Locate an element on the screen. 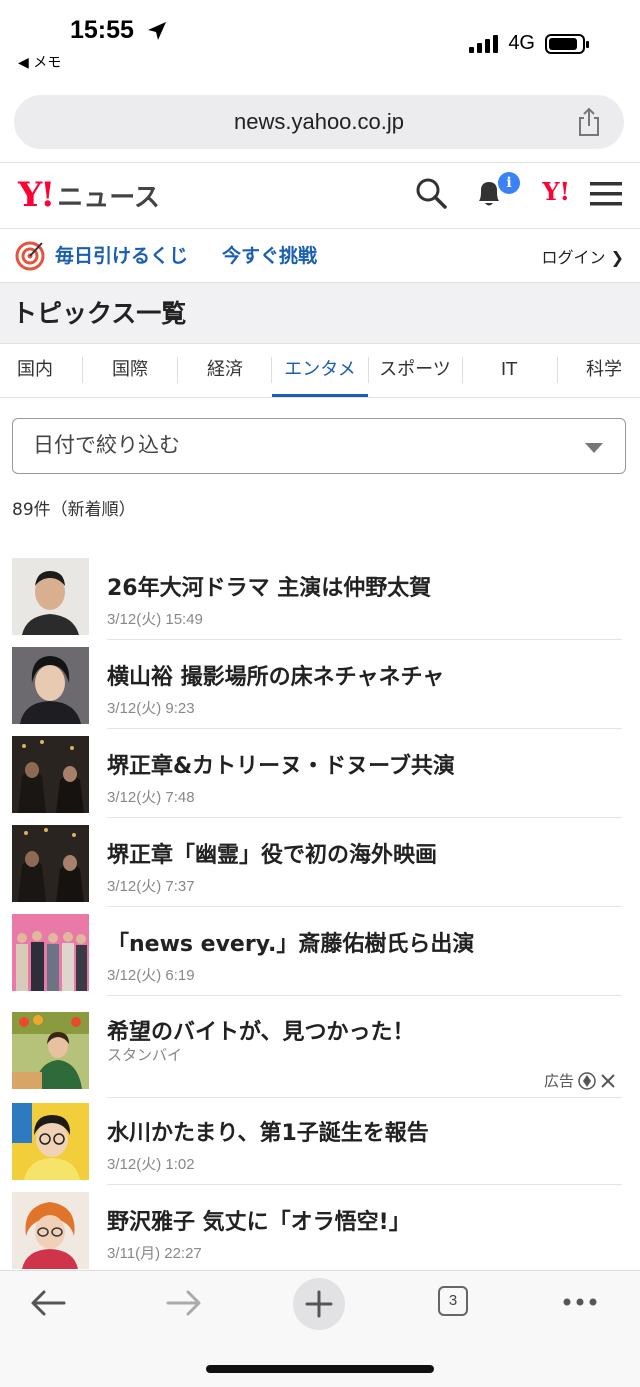 This screenshot has width=640, height=1387. network-label: 4G is located at coordinates (521, 43).